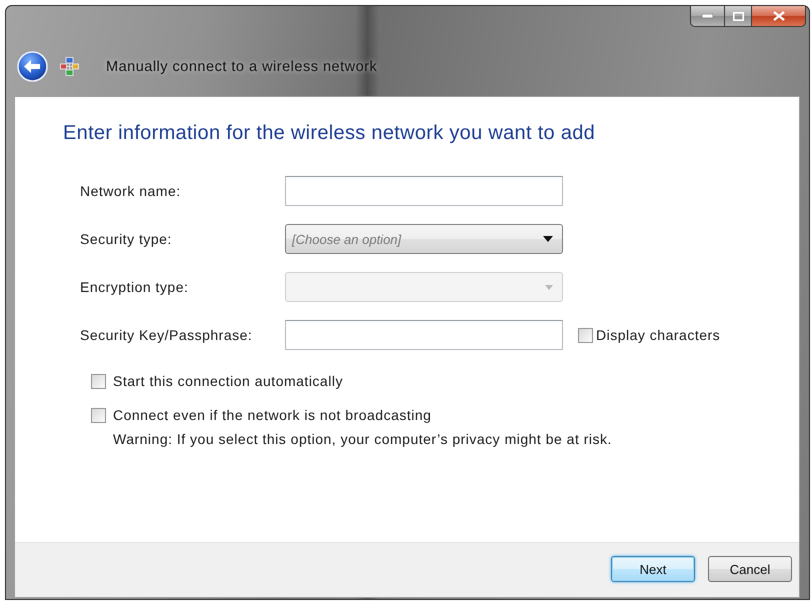  What do you see at coordinates (126, 239) in the screenshot?
I see `field-label: Security type:` at bounding box center [126, 239].